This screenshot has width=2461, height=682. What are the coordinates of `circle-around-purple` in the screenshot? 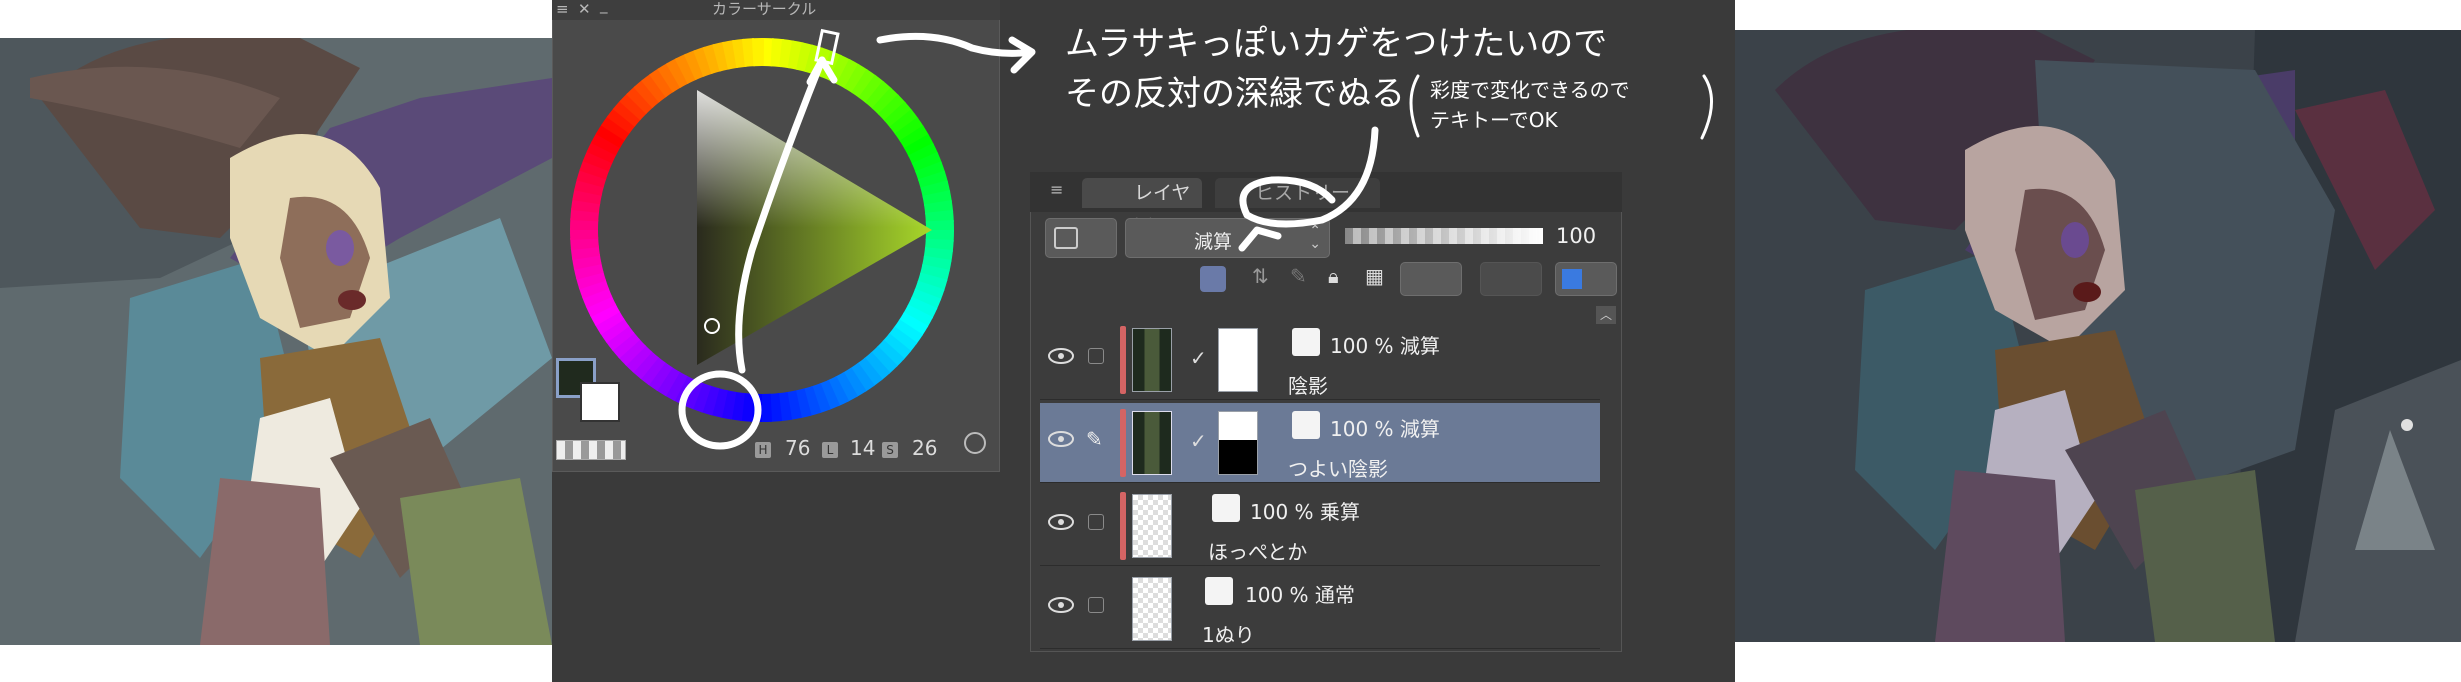 It's located at (720, 410).